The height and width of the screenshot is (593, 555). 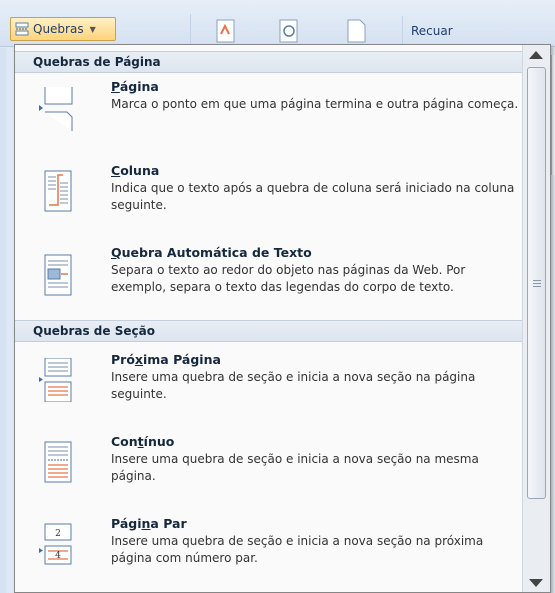 What do you see at coordinates (58, 462) in the screenshot?
I see `continuous-section-icon` at bounding box center [58, 462].